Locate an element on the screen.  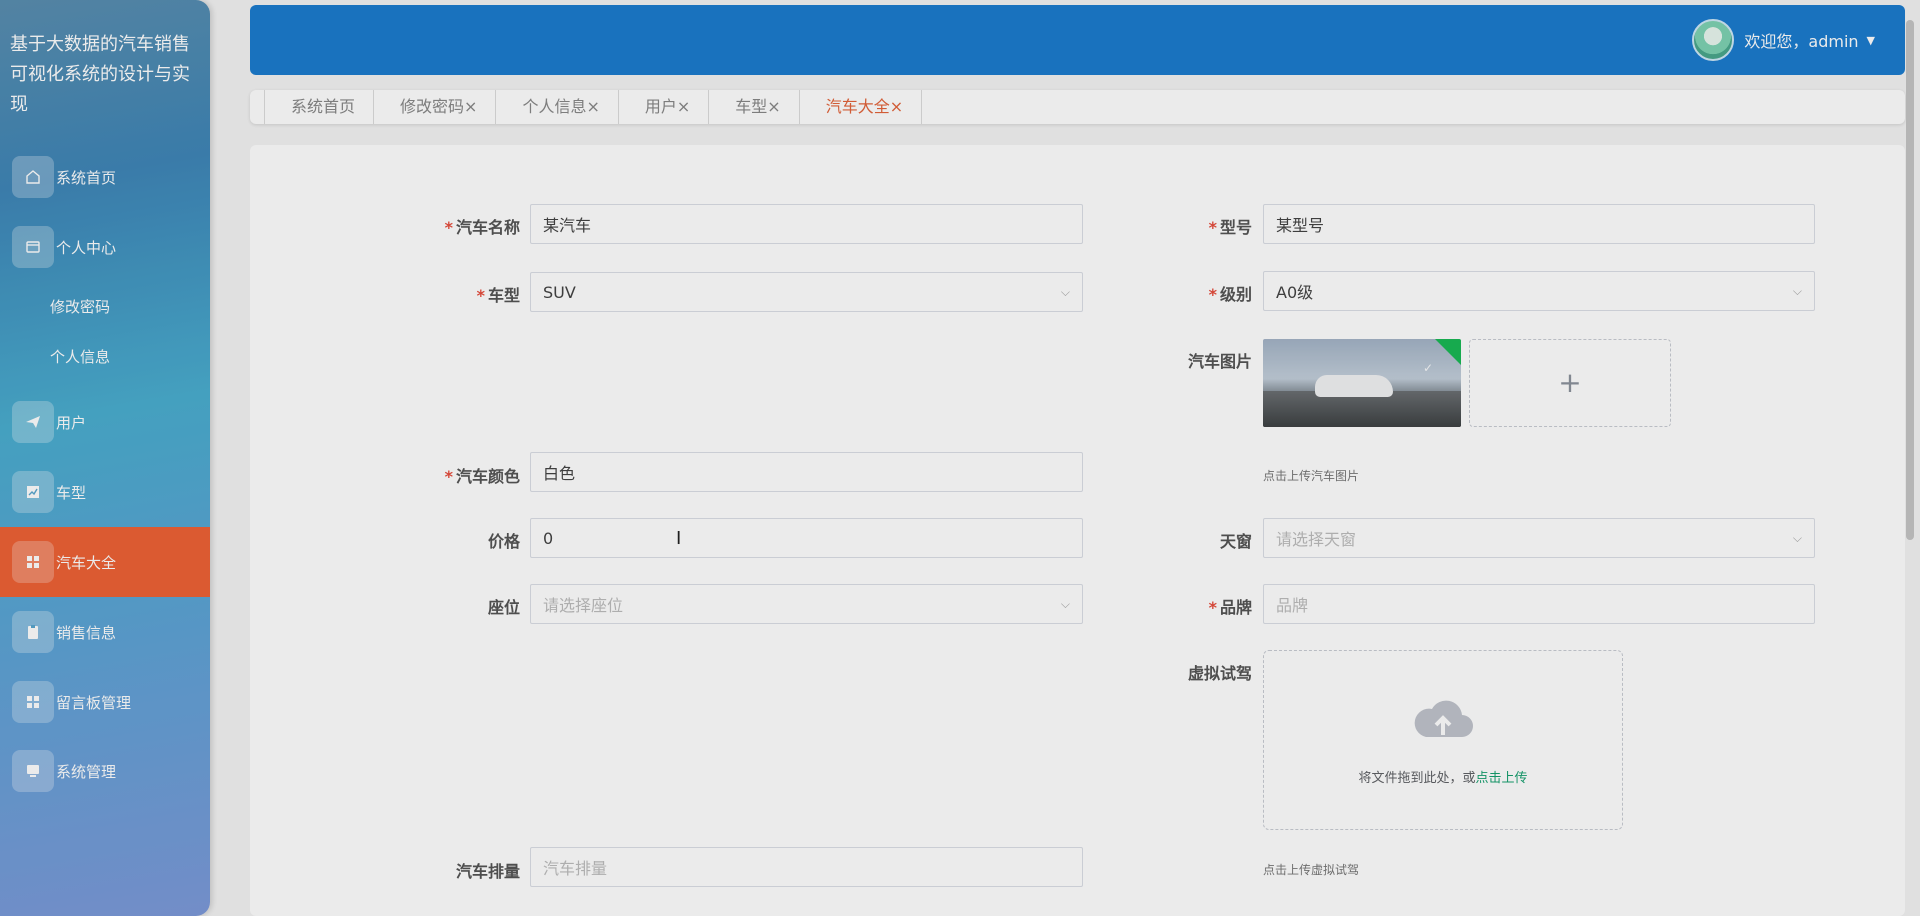
level-select: A0级 ⌵ is located at coordinates (1539, 291).